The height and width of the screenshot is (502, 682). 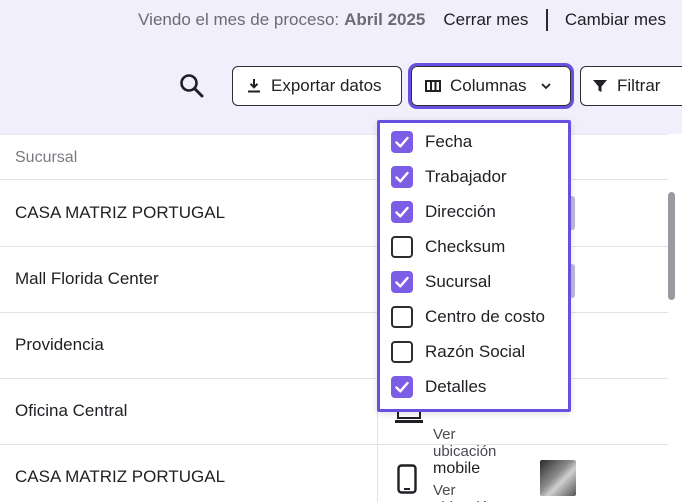 What do you see at coordinates (59, 344) in the screenshot?
I see `cell-sucursal: Providencia` at bounding box center [59, 344].